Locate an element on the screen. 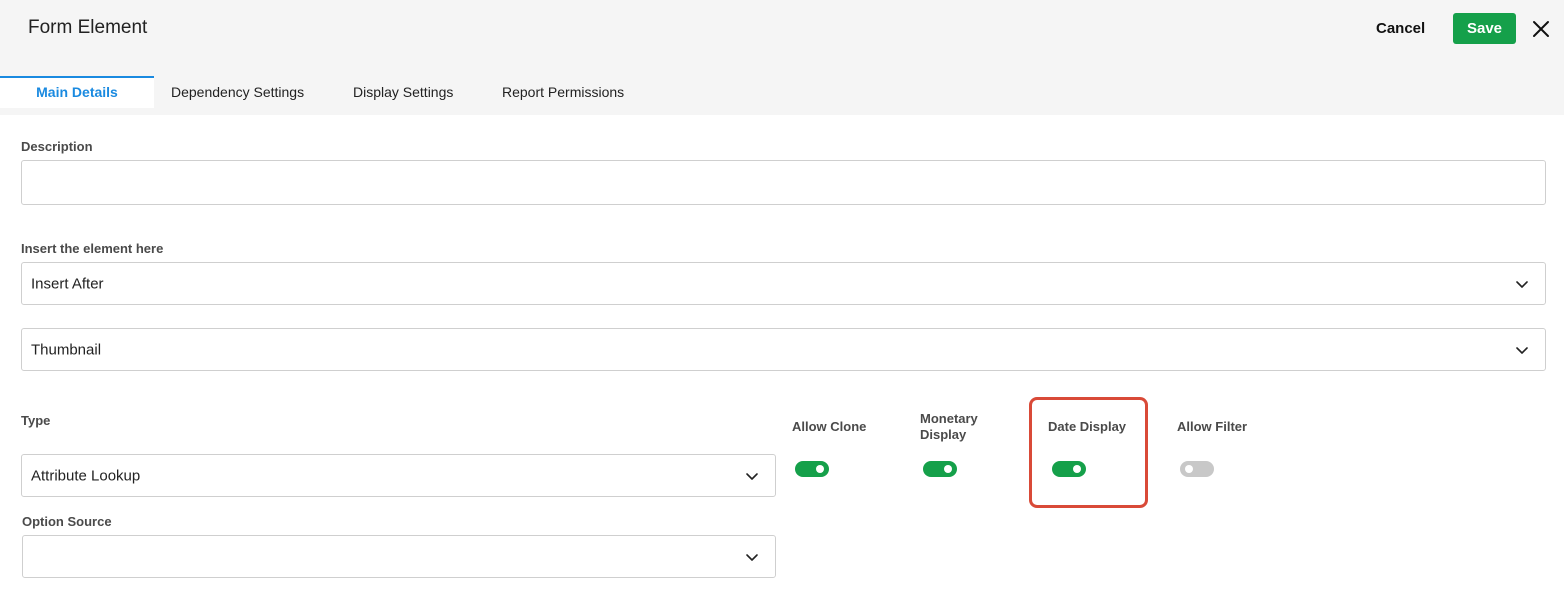 The height and width of the screenshot is (595, 1564). tab-dependency-settings: Dependency Settings is located at coordinates (237, 92).